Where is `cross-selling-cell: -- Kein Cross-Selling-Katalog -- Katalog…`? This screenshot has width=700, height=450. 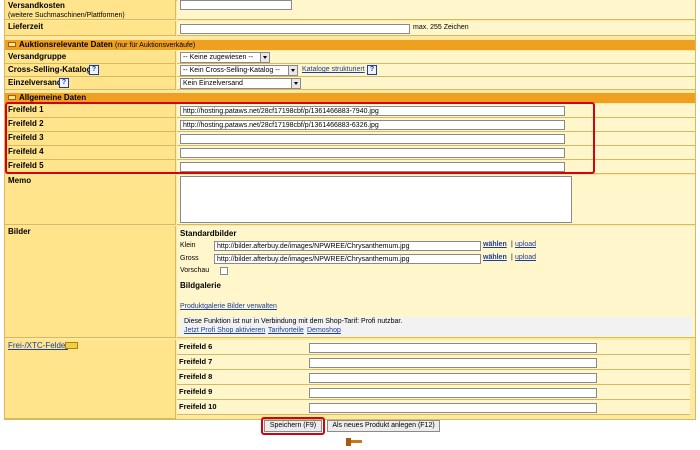 cross-selling-cell: -- Kein Cross-Selling-Katalog -- Katalog… is located at coordinates (436, 70).